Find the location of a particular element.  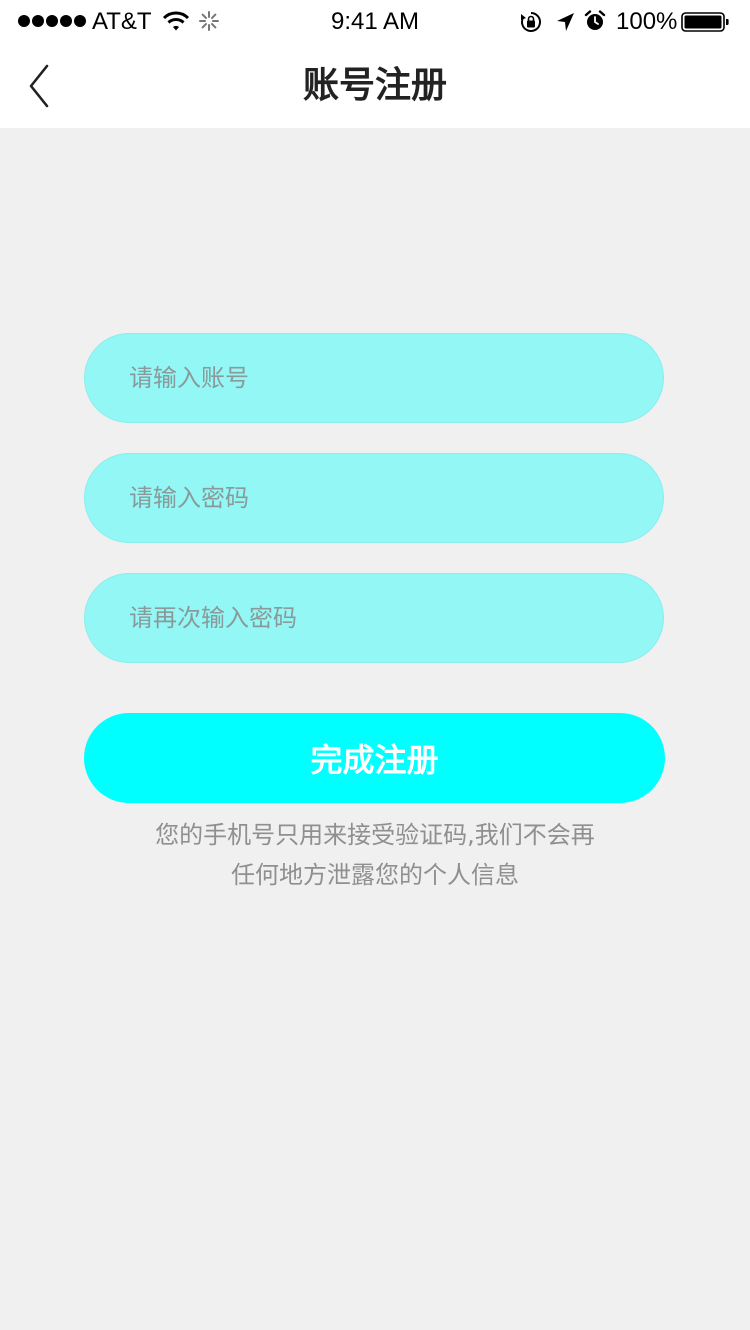

battery-percentage: 100% is located at coordinates (647, 21).